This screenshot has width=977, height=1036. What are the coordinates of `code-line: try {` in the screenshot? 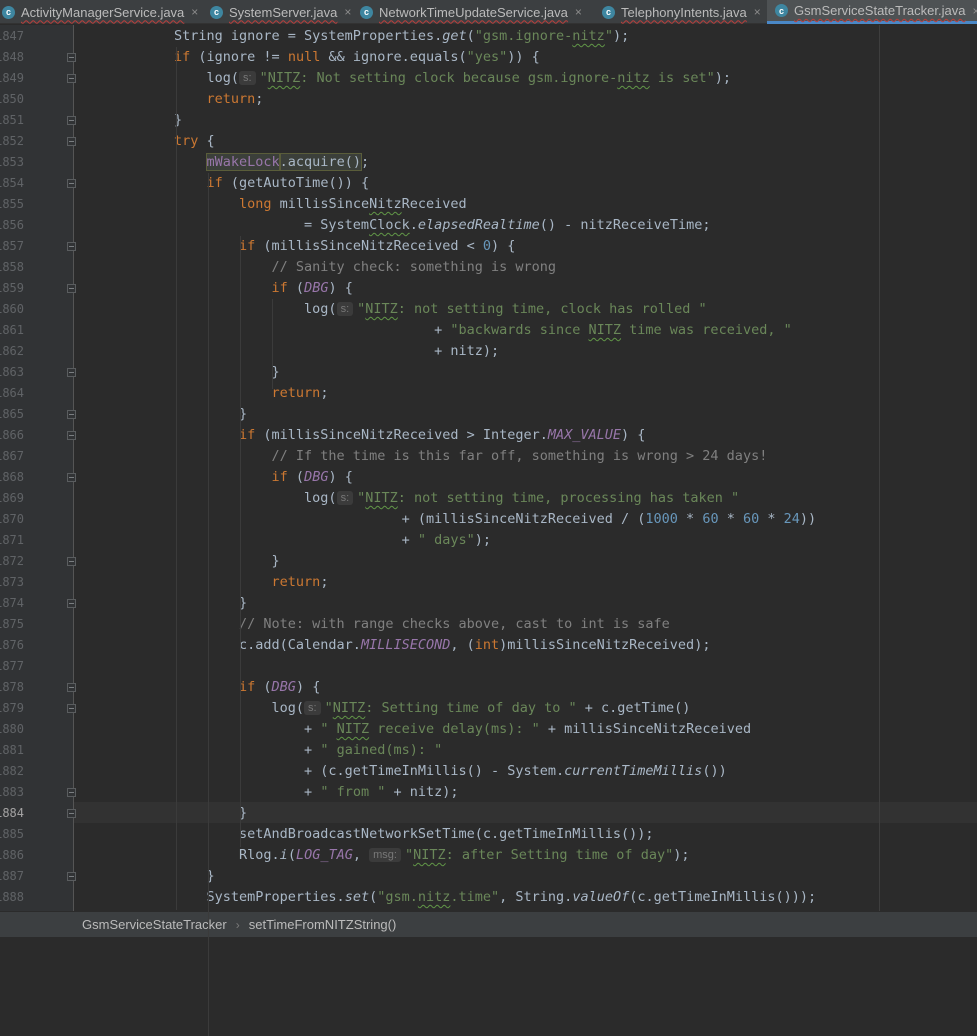 It's located at (194, 141).